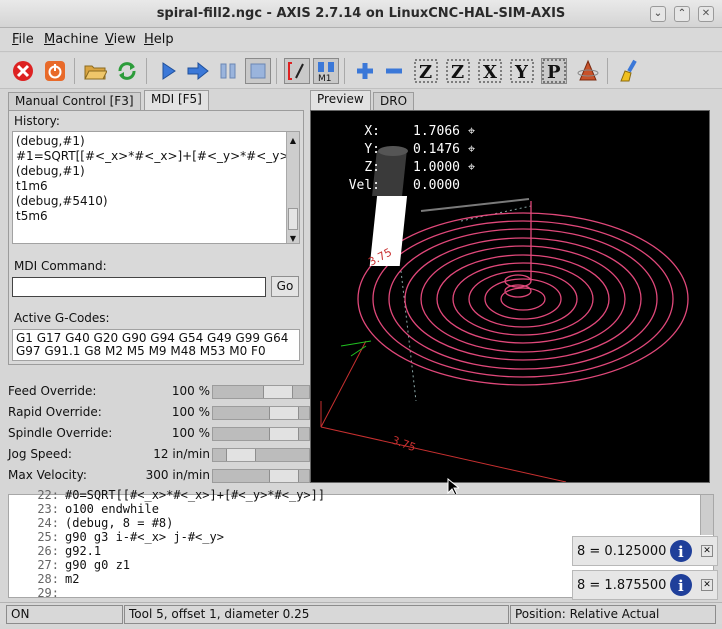 The width and height of the screenshot is (722, 629). I want to click on code-line: 23: o100 endwhile, so click(84, 509).